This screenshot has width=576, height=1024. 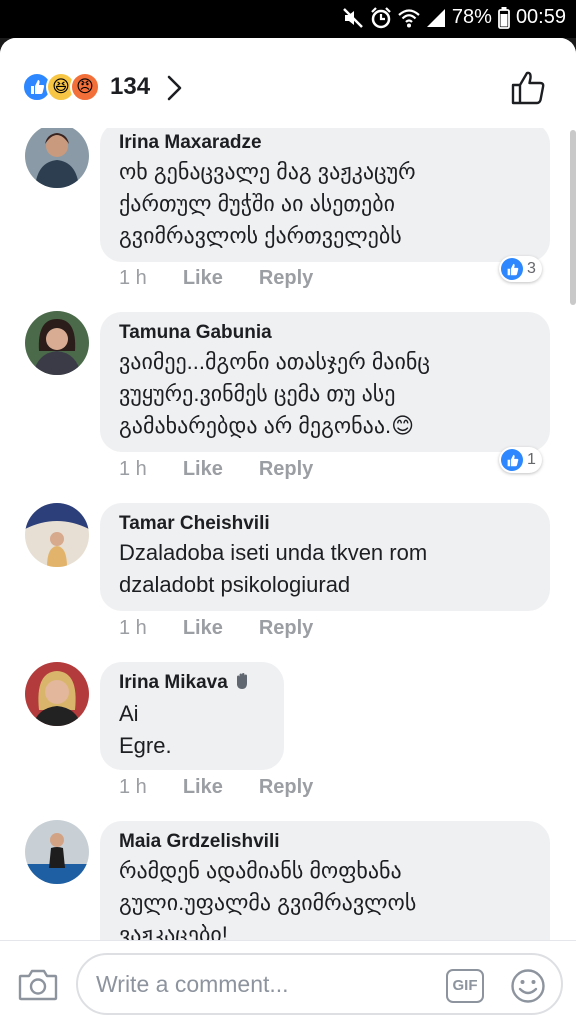 What do you see at coordinates (353, 18) in the screenshot?
I see `mute-icon` at bounding box center [353, 18].